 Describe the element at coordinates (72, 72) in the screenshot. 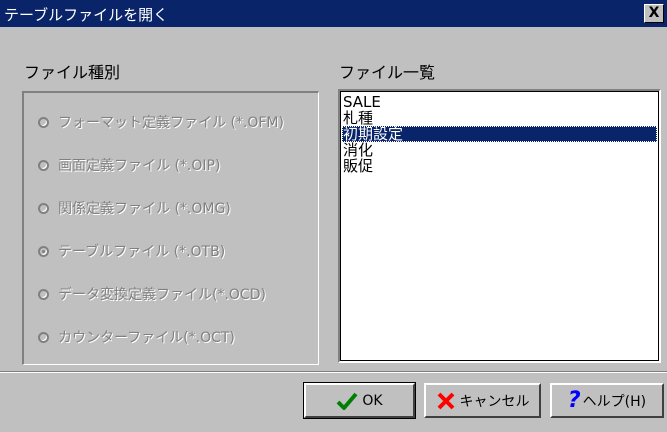

I see `file-type-label: ファイル種別` at that location.